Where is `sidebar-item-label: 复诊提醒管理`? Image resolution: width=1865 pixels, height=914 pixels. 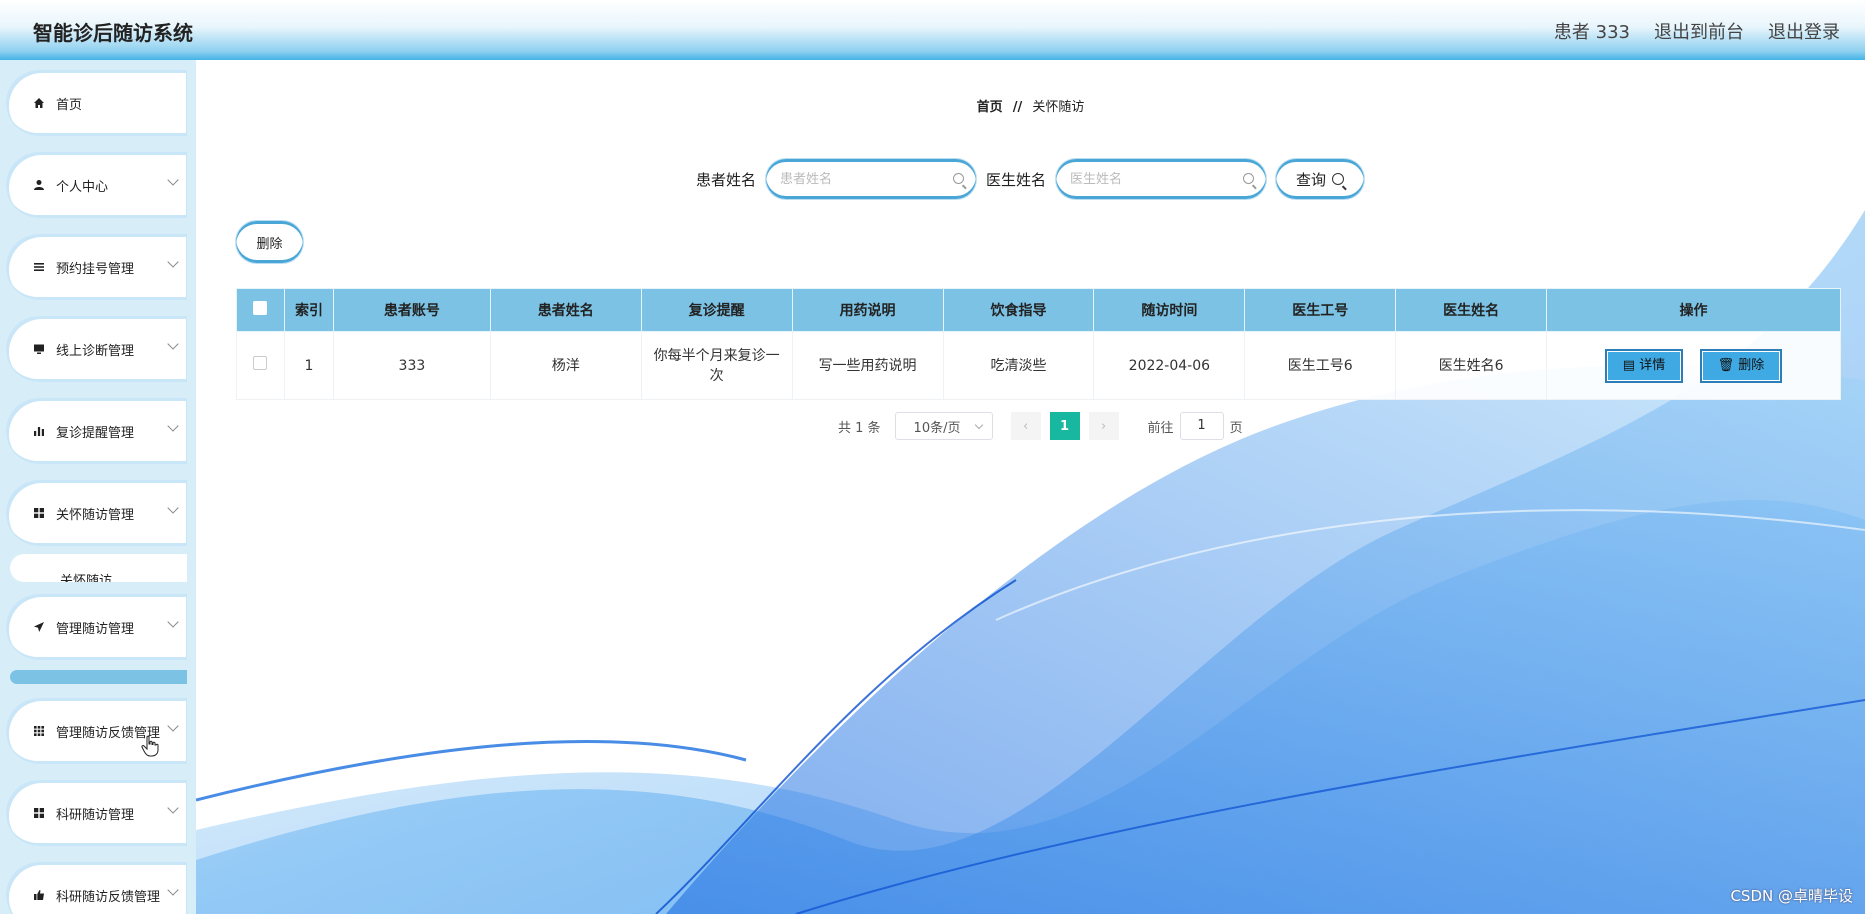 sidebar-item-label: 复诊提醒管理 is located at coordinates (95, 433).